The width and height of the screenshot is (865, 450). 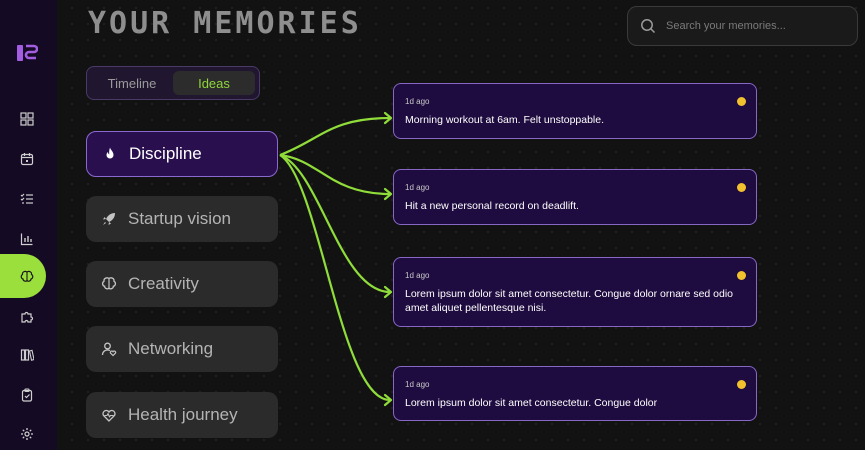 I want to click on category-label: Health journey, so click(x=183, y=414).